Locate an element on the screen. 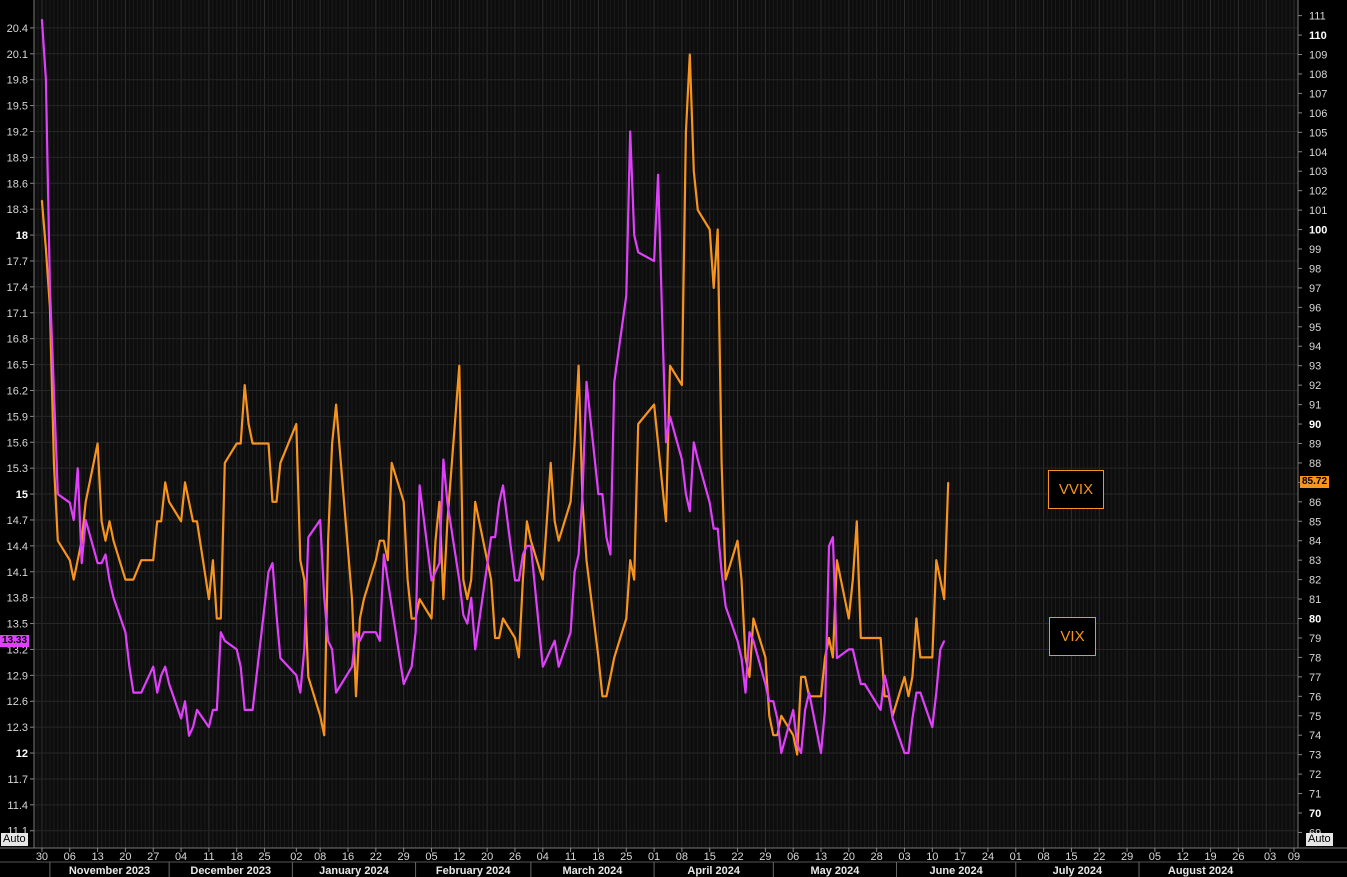 The height and width of the screenshot is (877, 1347). right-tick-label: 86 is located at coordinates (1315, 503).